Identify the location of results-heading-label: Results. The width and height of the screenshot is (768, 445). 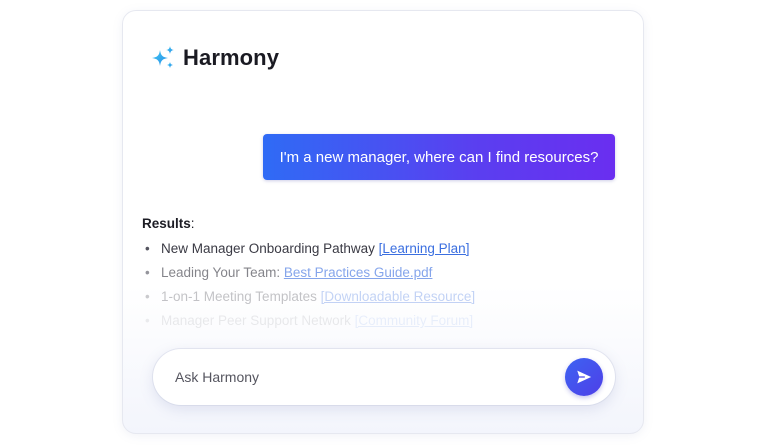
(166, 223).